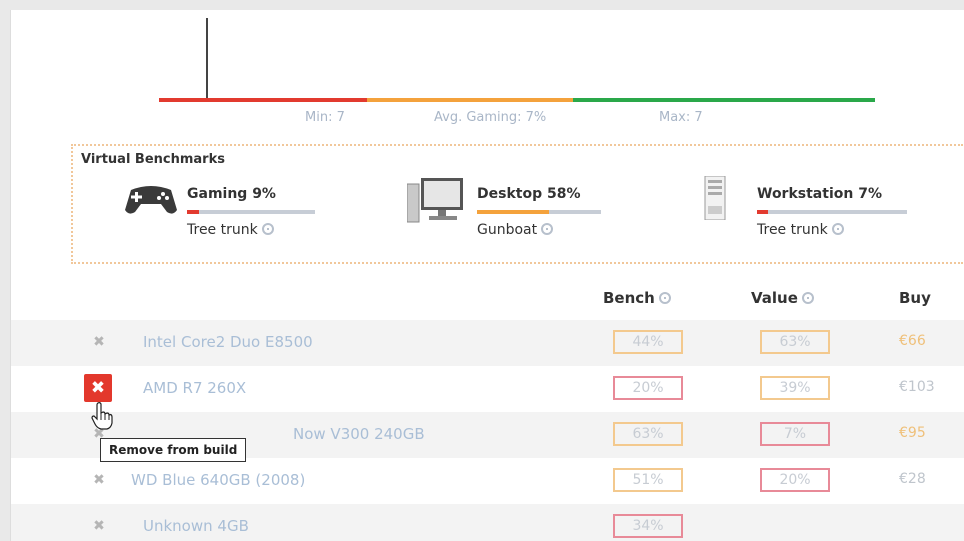 This screenshot has width=964, height=541. Describe the element at coordinates (325, 117) in the screenshot. I see `gauge-min-label: Min: 7` at that location.